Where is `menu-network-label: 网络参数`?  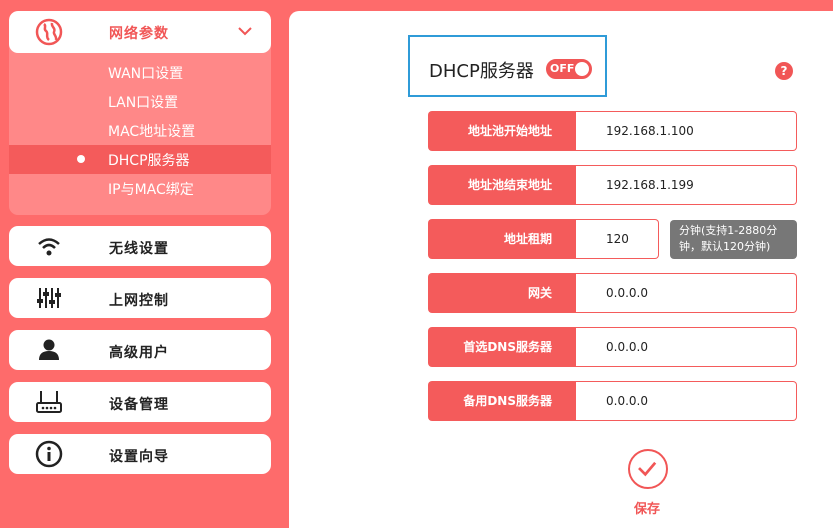 menu-network-label: 网络参数 is located at coordinates (139, 34).